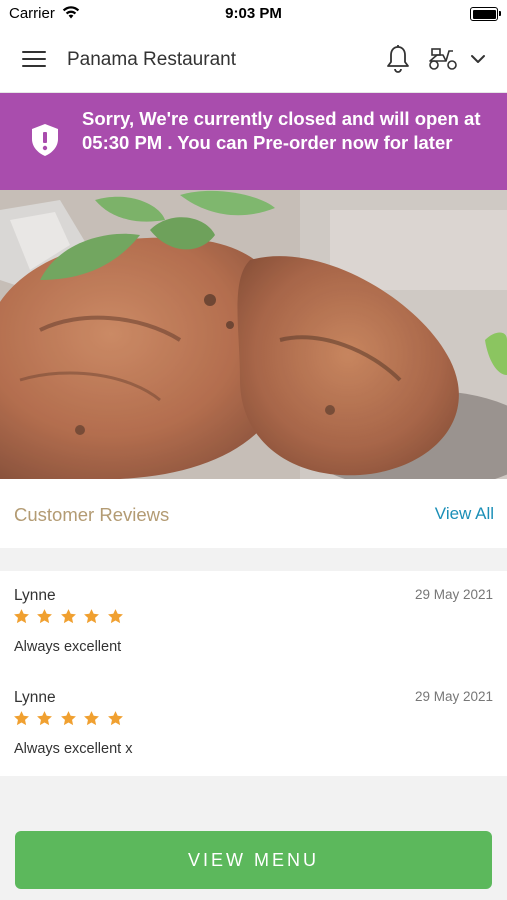 The height and width of the screenshot is (900, 507). Describe the element at coordinates (253, 622) in the screenshot. I see `review-item: Lynne 29 May 2021 Always excellent` at that location.